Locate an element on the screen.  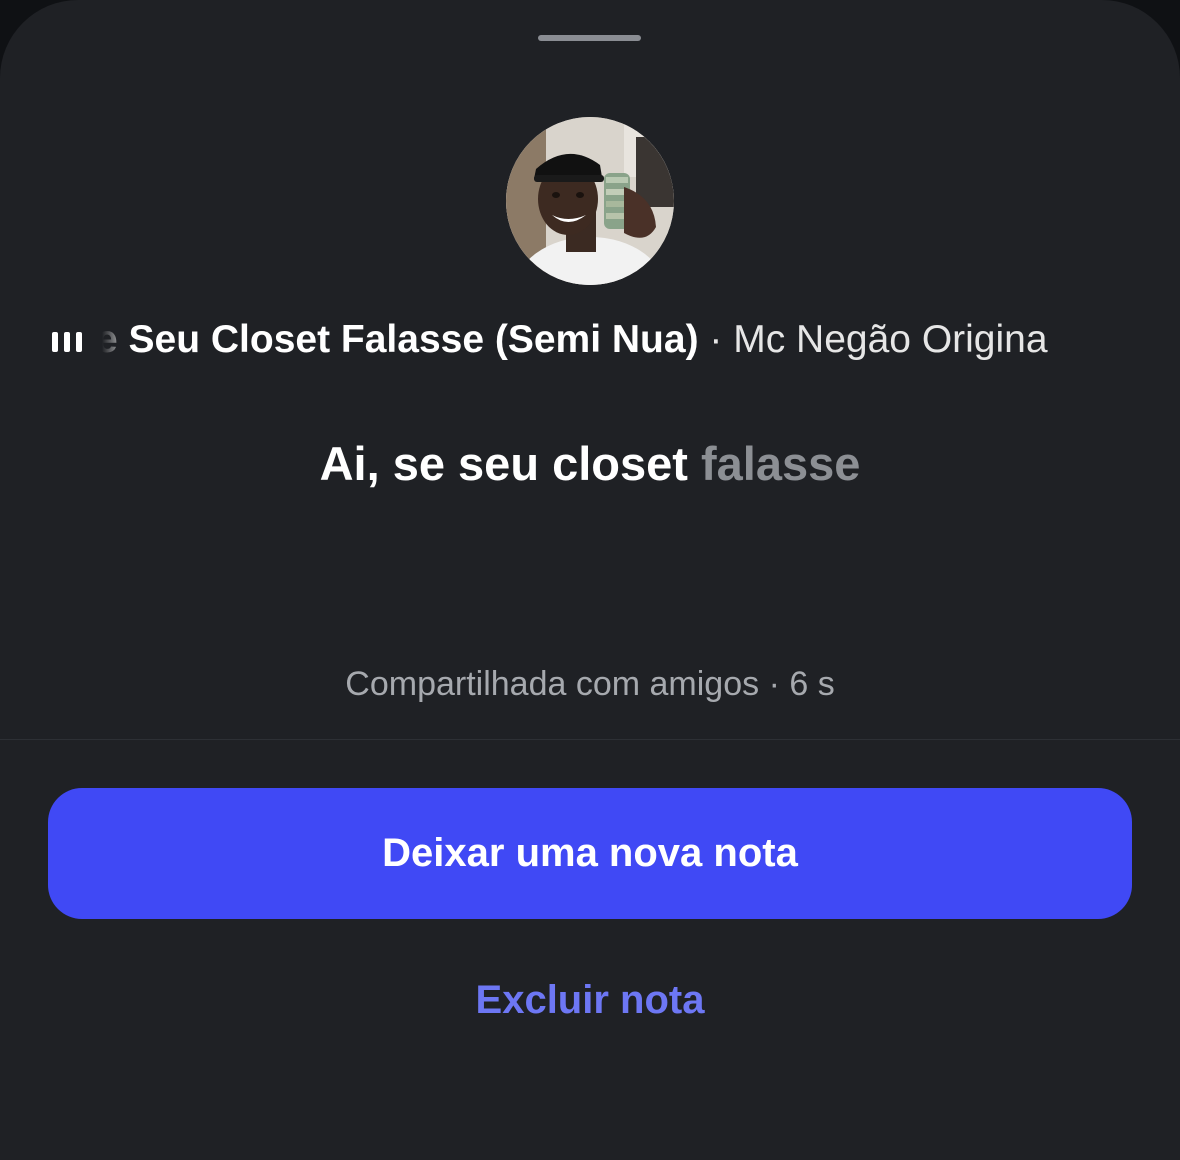
note-lyric: Ai, se seu closet falasse is located at coordinates (590, 464).